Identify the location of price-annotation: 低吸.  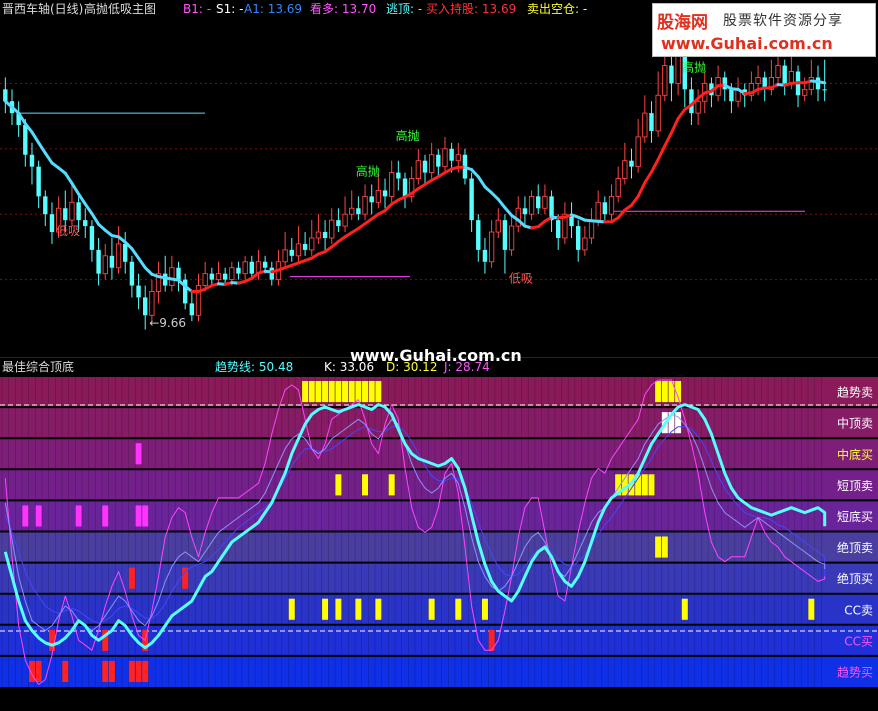
(521, 279).